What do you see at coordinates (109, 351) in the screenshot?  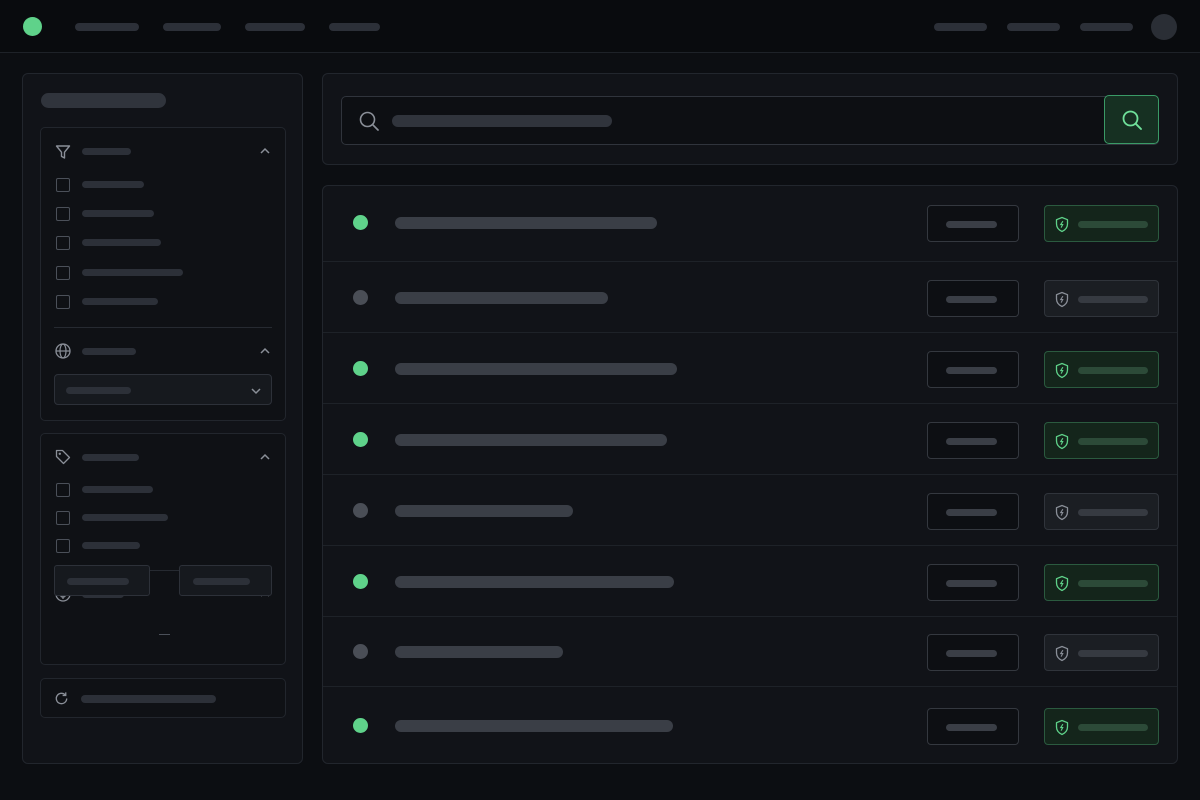 I see `region-group-label` at bounding box center [109, 351].